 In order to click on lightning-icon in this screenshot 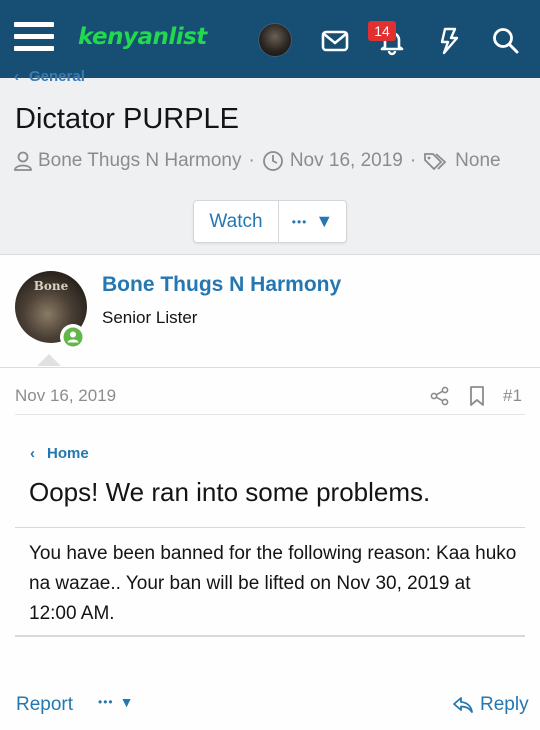, I will do `click(449, 41)`.